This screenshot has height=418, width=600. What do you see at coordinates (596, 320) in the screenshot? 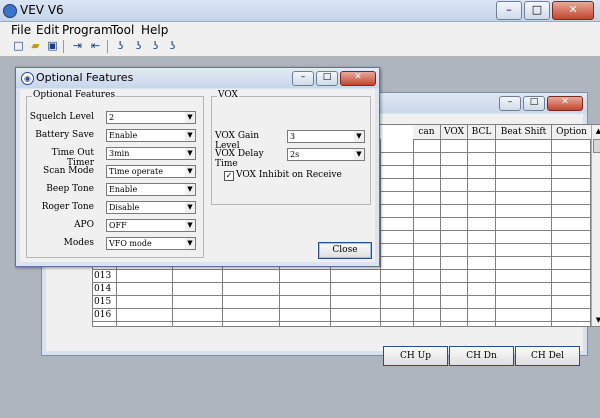
I see `scroll-down-icon: ▼` at bounding box center [596, 320].